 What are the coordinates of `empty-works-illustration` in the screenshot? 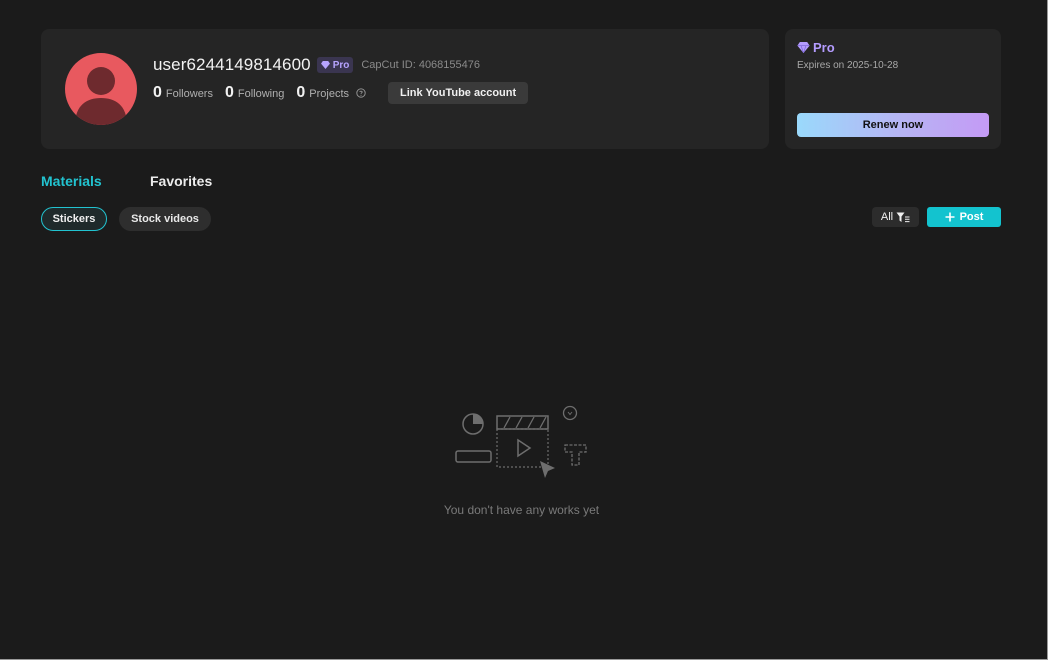 It's located at (521, 441).